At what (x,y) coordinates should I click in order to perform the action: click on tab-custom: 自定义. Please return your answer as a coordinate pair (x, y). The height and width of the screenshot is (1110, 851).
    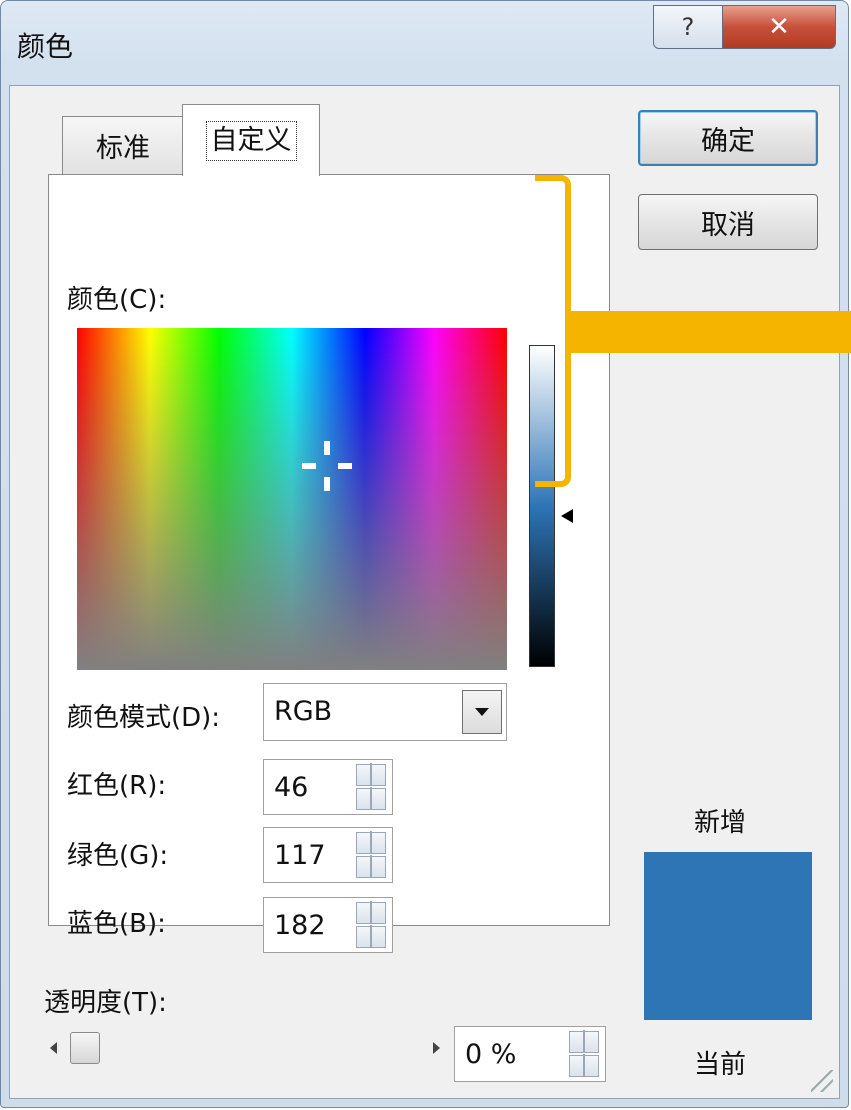
    Looking at the image, I should click on (251, 140).